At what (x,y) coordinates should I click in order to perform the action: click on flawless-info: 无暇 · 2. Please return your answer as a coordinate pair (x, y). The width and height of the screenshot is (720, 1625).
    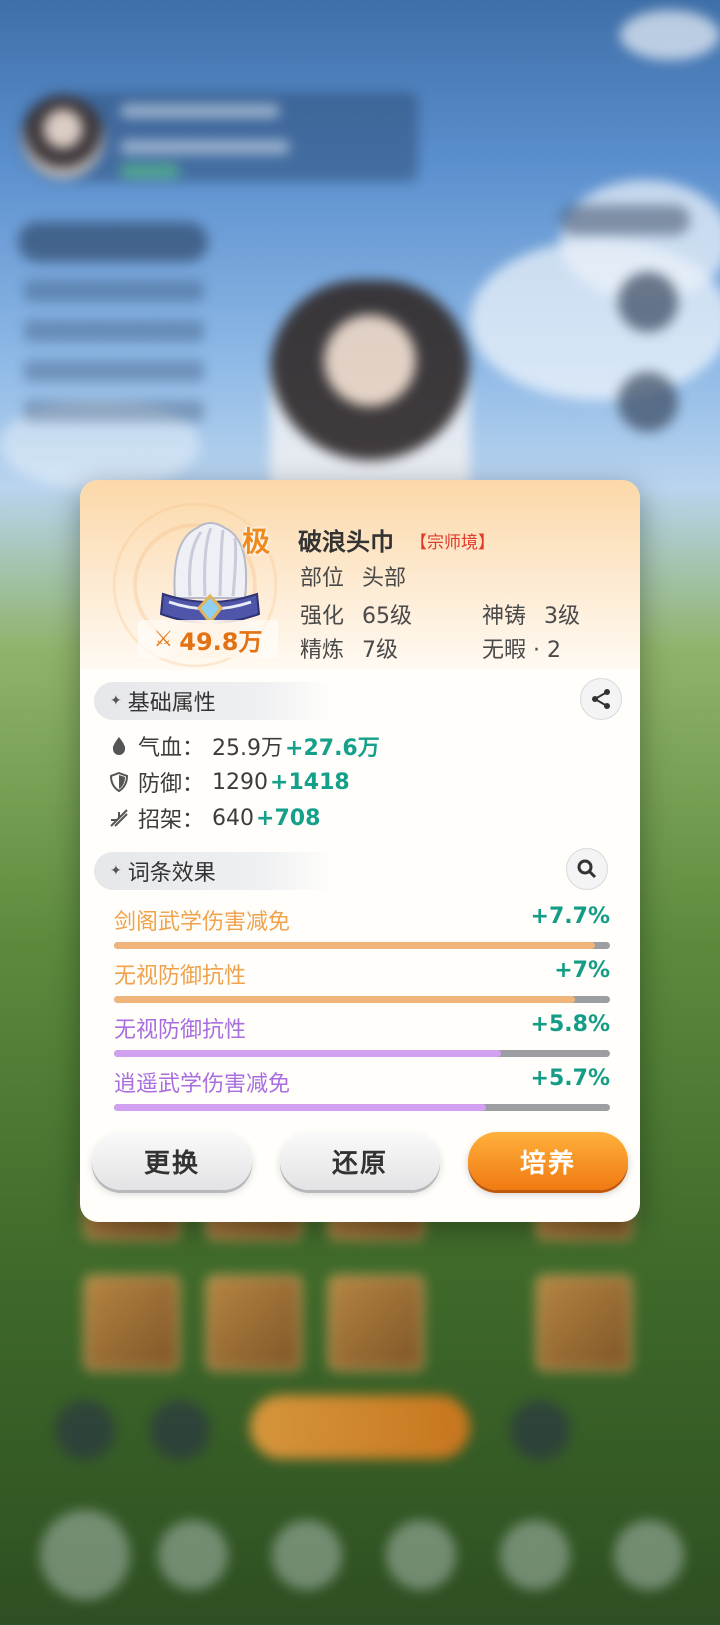
    Looking at the image, I should click on (521, 650).